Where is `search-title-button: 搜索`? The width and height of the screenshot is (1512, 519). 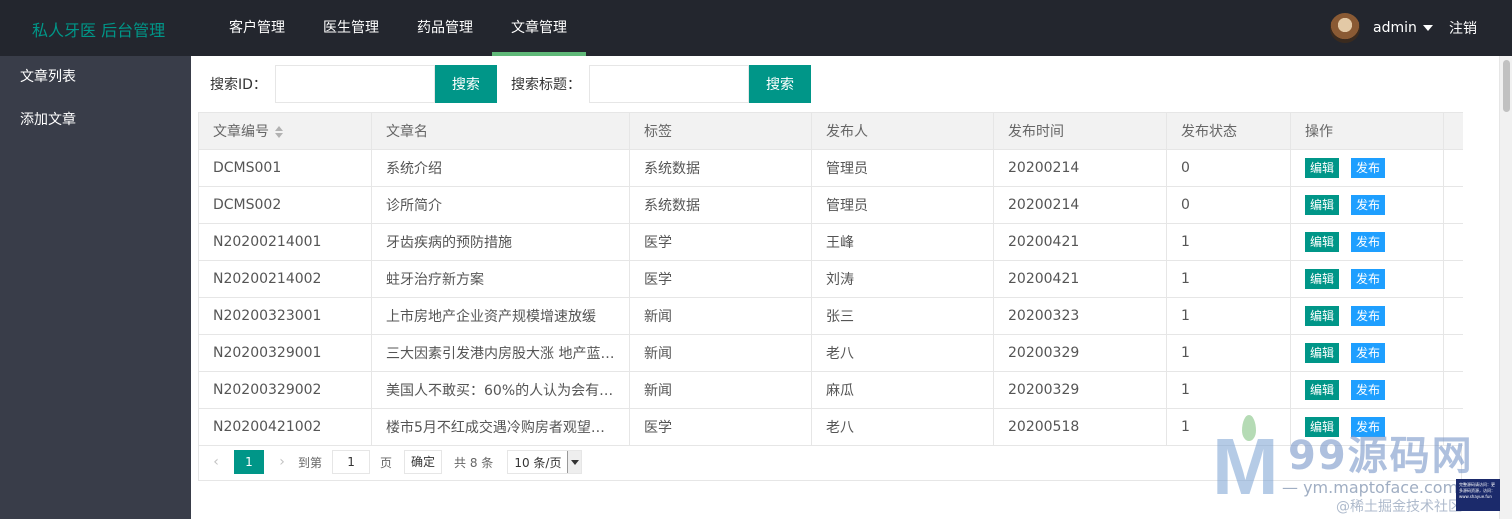 search-title-button: 搜索 is located at coordinates (780, 84).